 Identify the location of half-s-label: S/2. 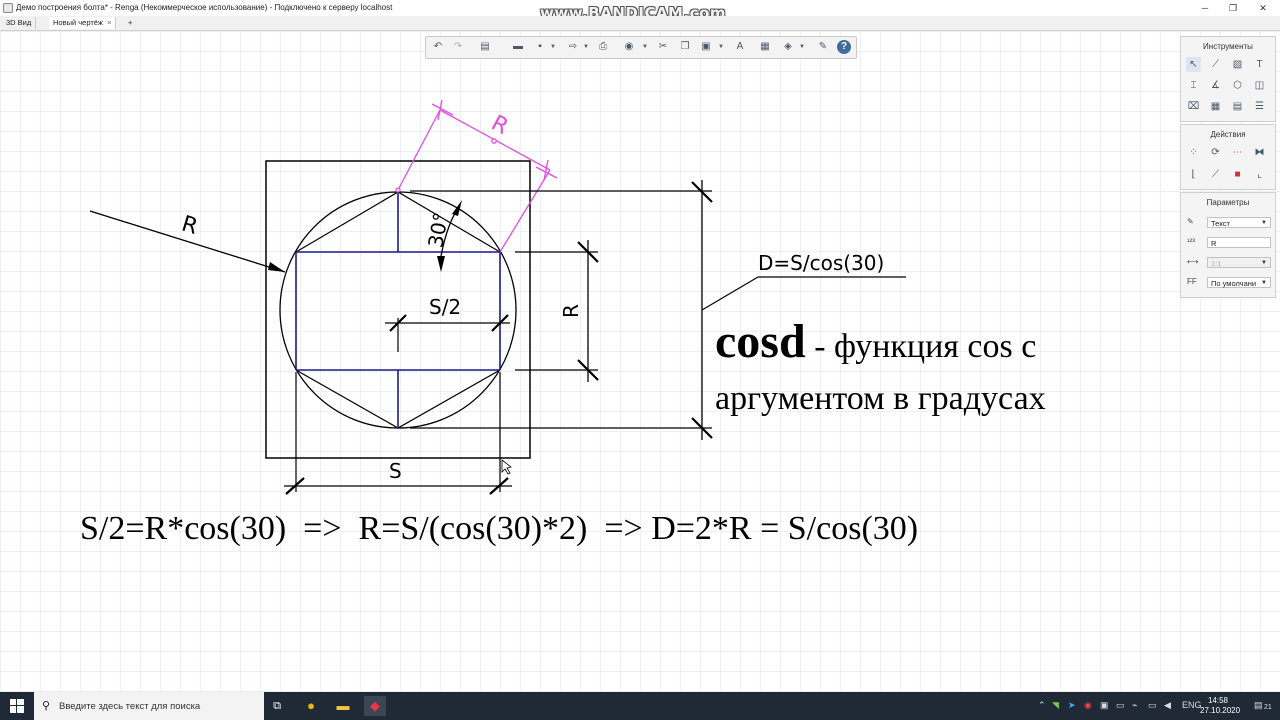
(445, 307).